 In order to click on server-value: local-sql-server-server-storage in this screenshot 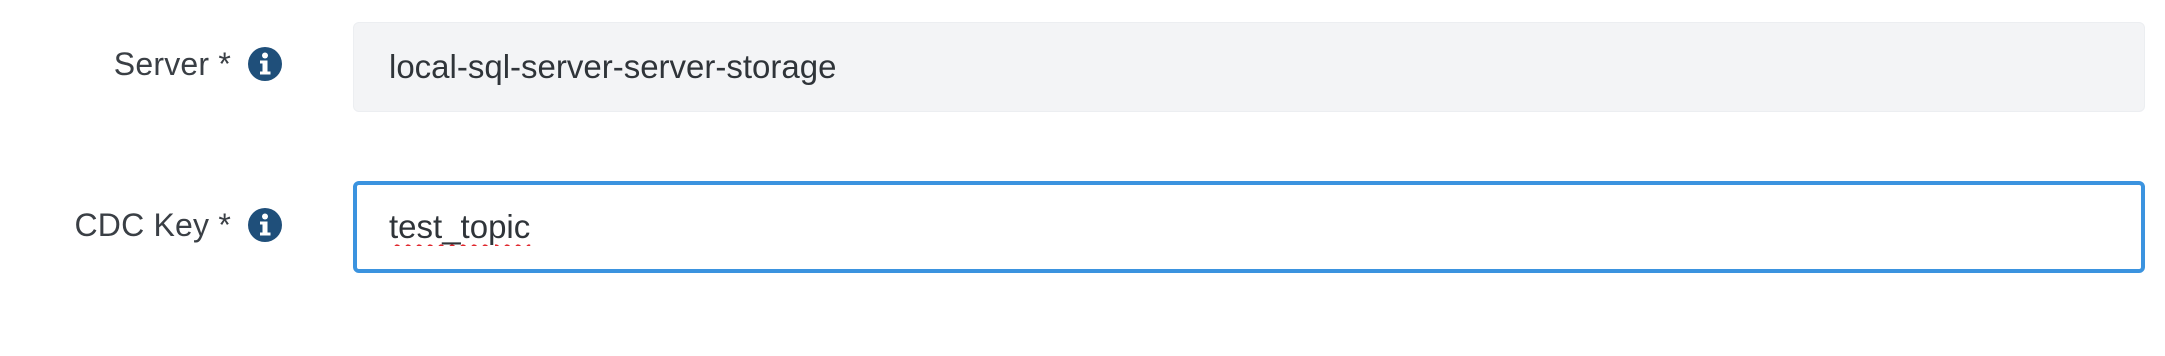, I will do `click(613, 66)`.